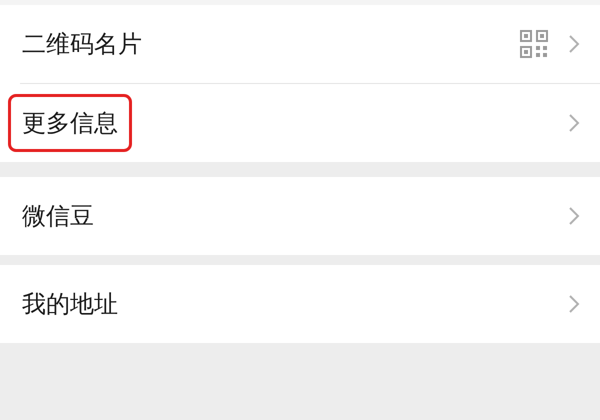 This screenshot has width=600, height=420. What do you see at coordinates (70, 304) in the screenshot?
I see `row-label: 我的地址` at bounding box center [70, 304].